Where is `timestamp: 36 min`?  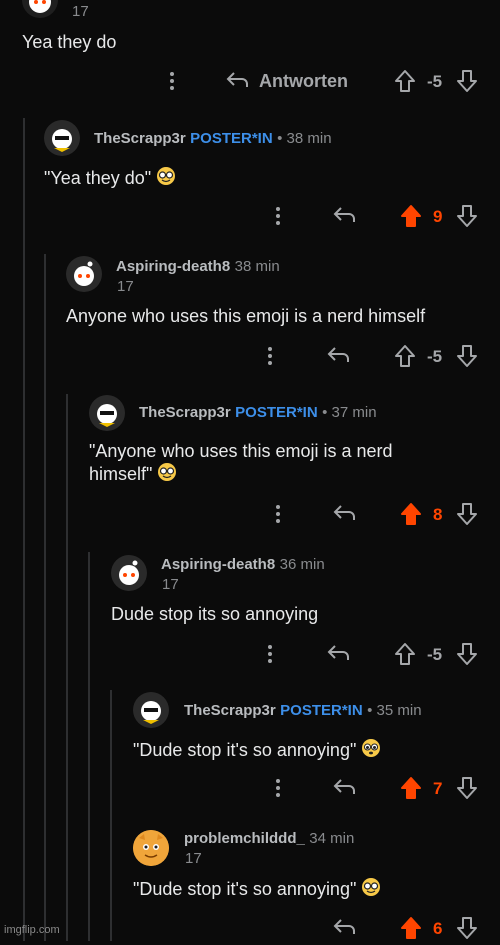 timestamp: 36 min is located at coordinates (302, 564).